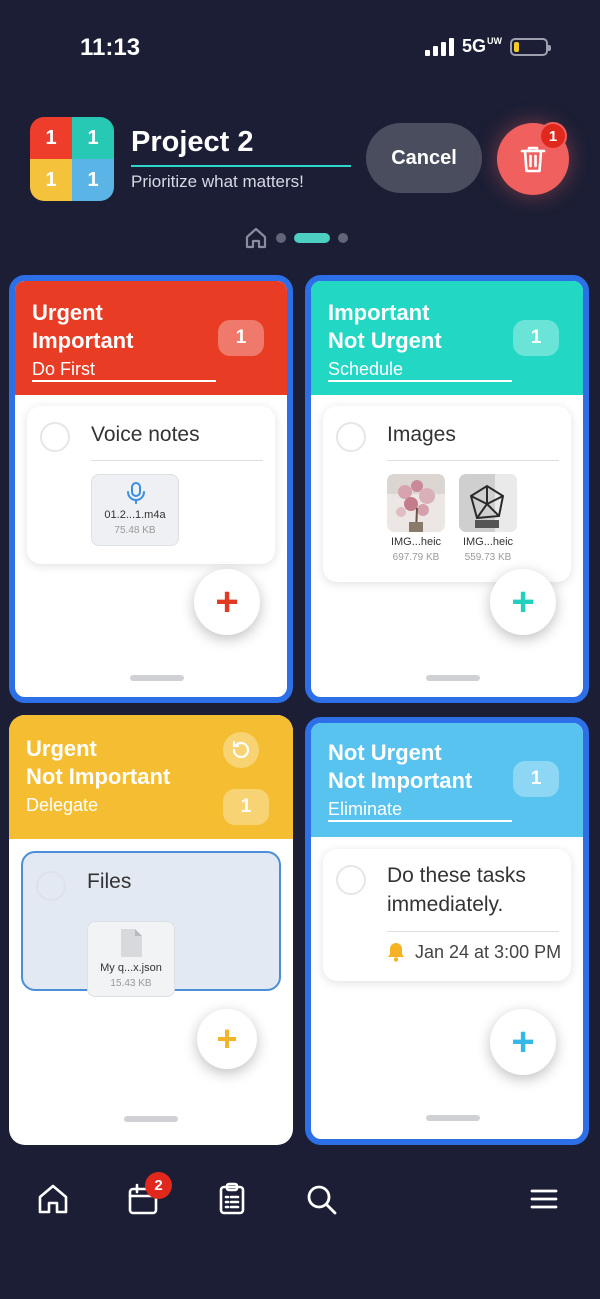 The height and width of the screenshot is (1299, 600). Describe the element at coordinates (110, 47) in the screenshot. I see `status-time: 11:13` at that location.